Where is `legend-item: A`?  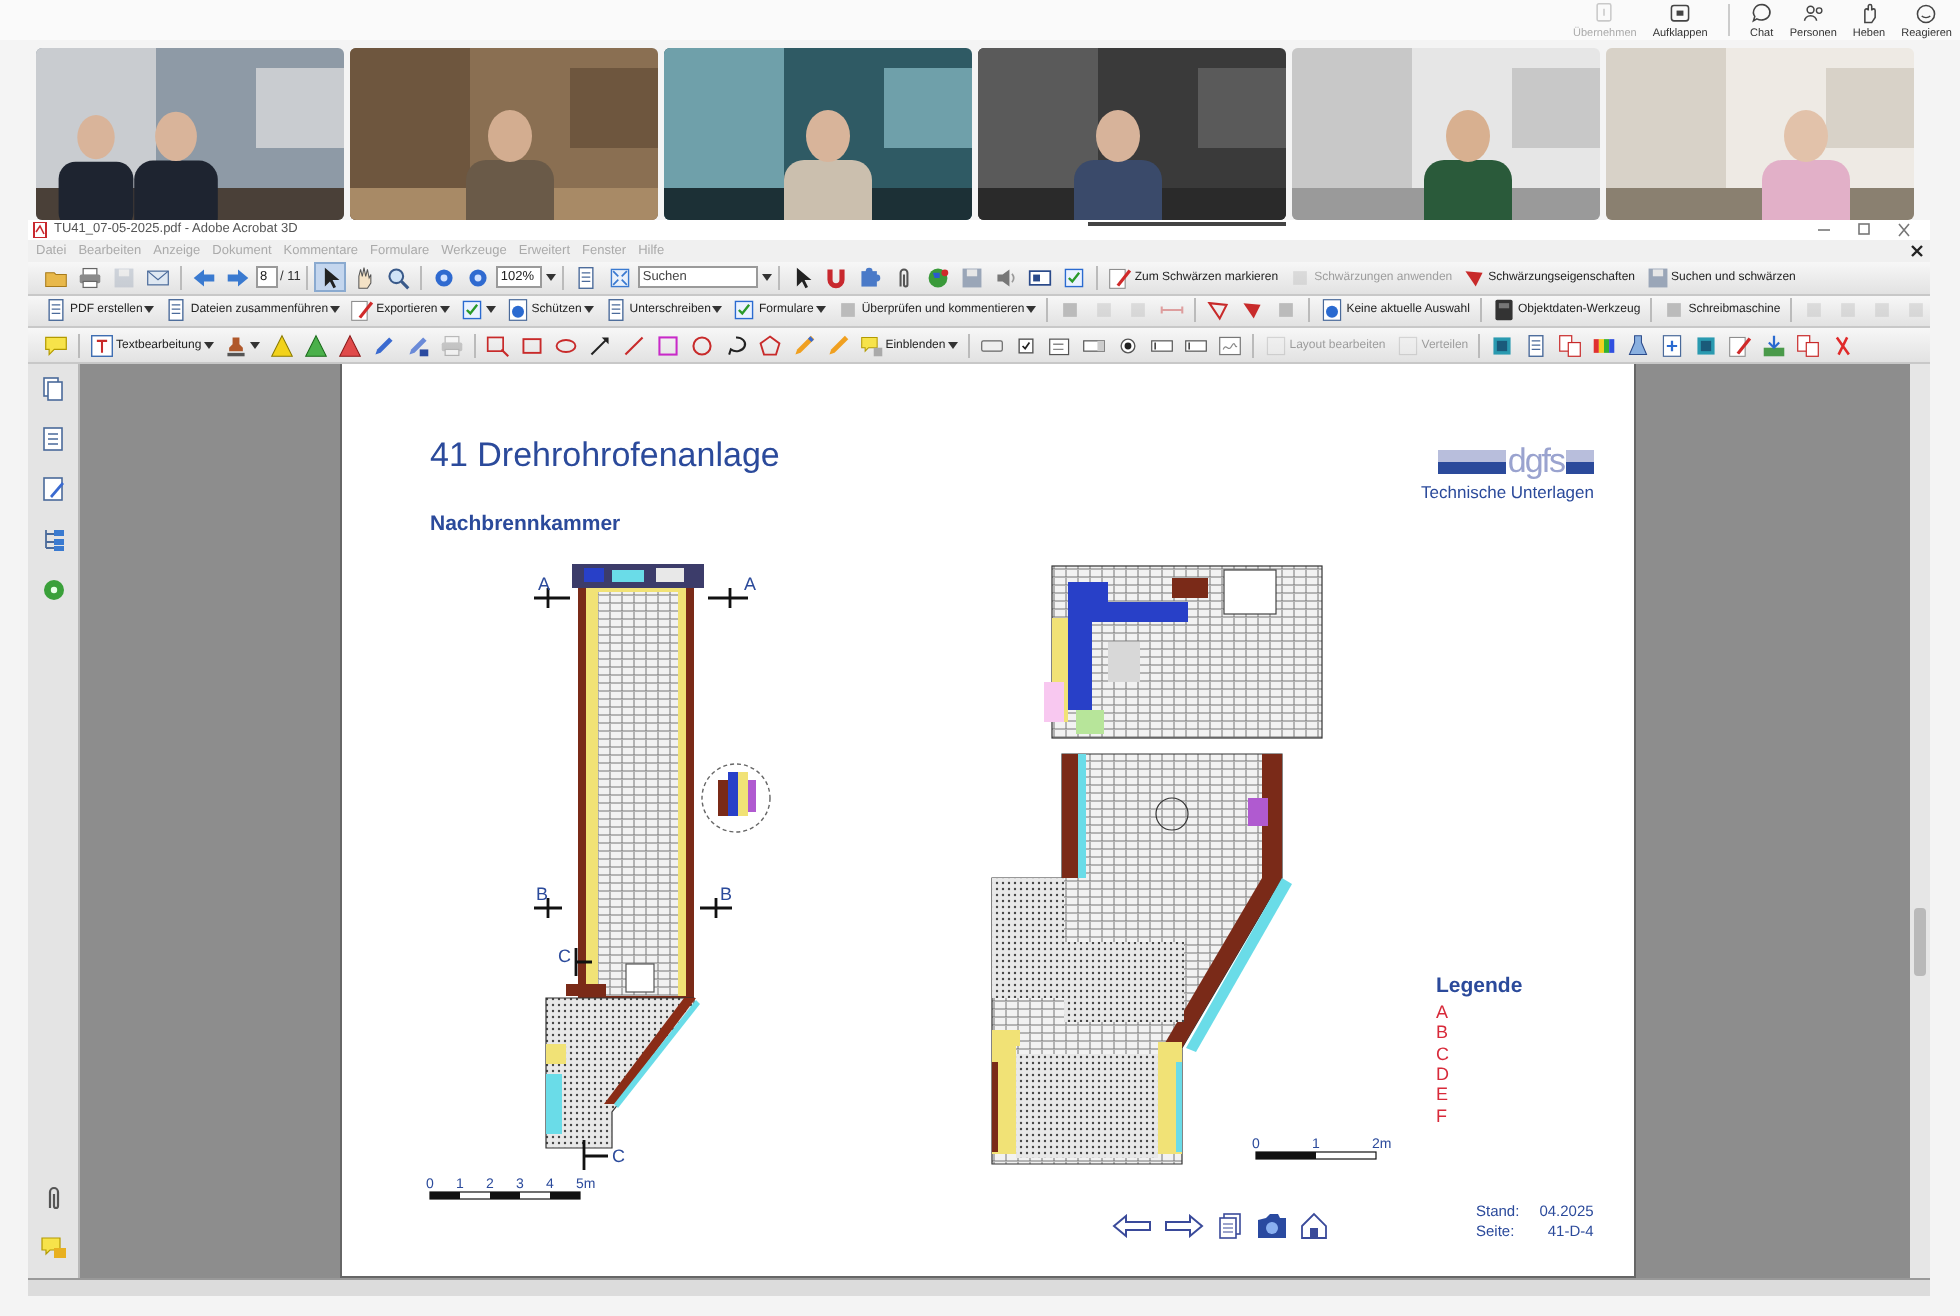 legend-item: A is located at coordinates (1443, 1012).